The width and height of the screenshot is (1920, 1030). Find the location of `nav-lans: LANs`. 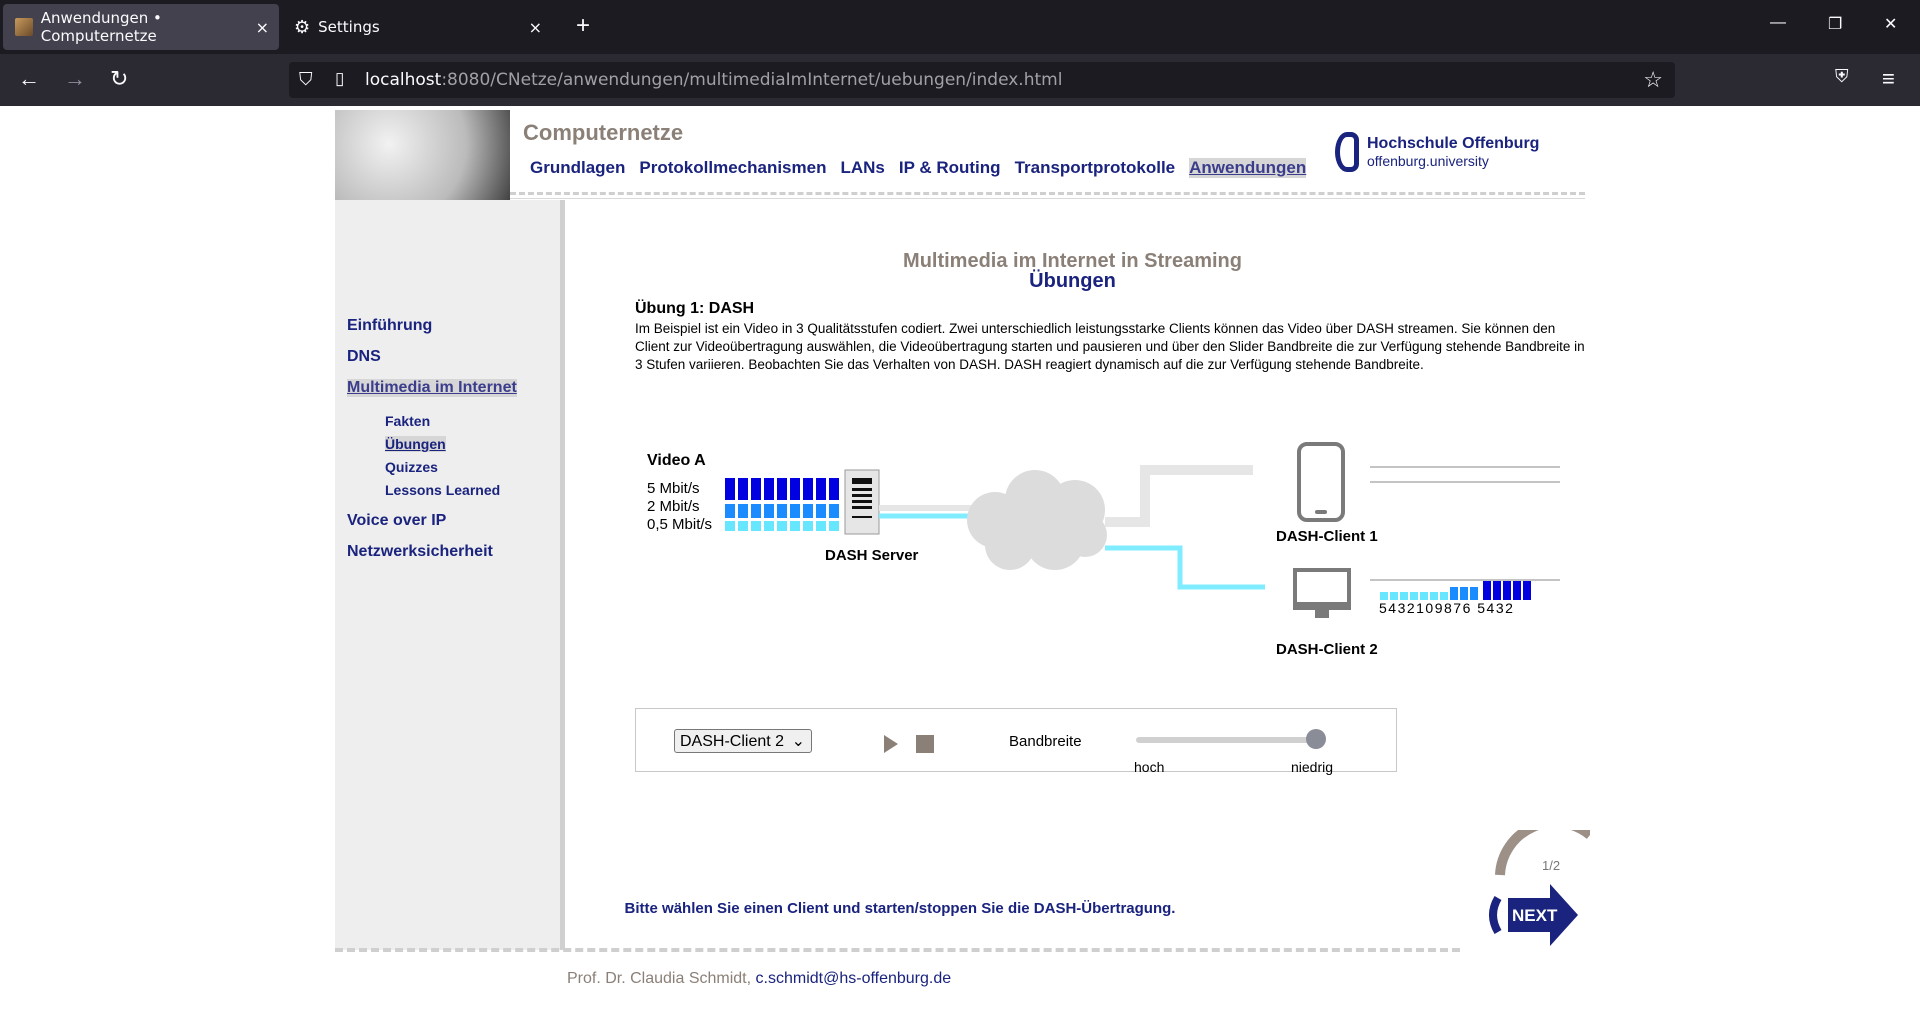

nav-lans: LANs is located at coordinates (862, 168).